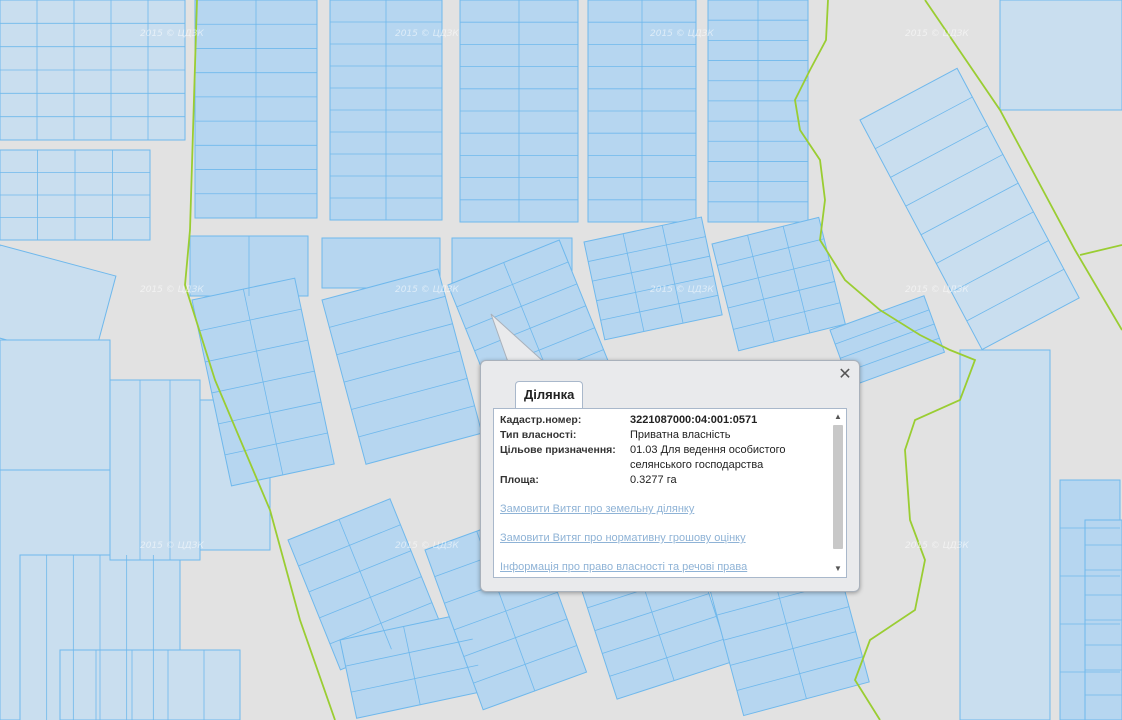 The width and height of the screenshot is (1122, 720). What do you see at coordinates (518, 338) in the screenshot?
I see `popup-tail` at bounding box center [518, 338].